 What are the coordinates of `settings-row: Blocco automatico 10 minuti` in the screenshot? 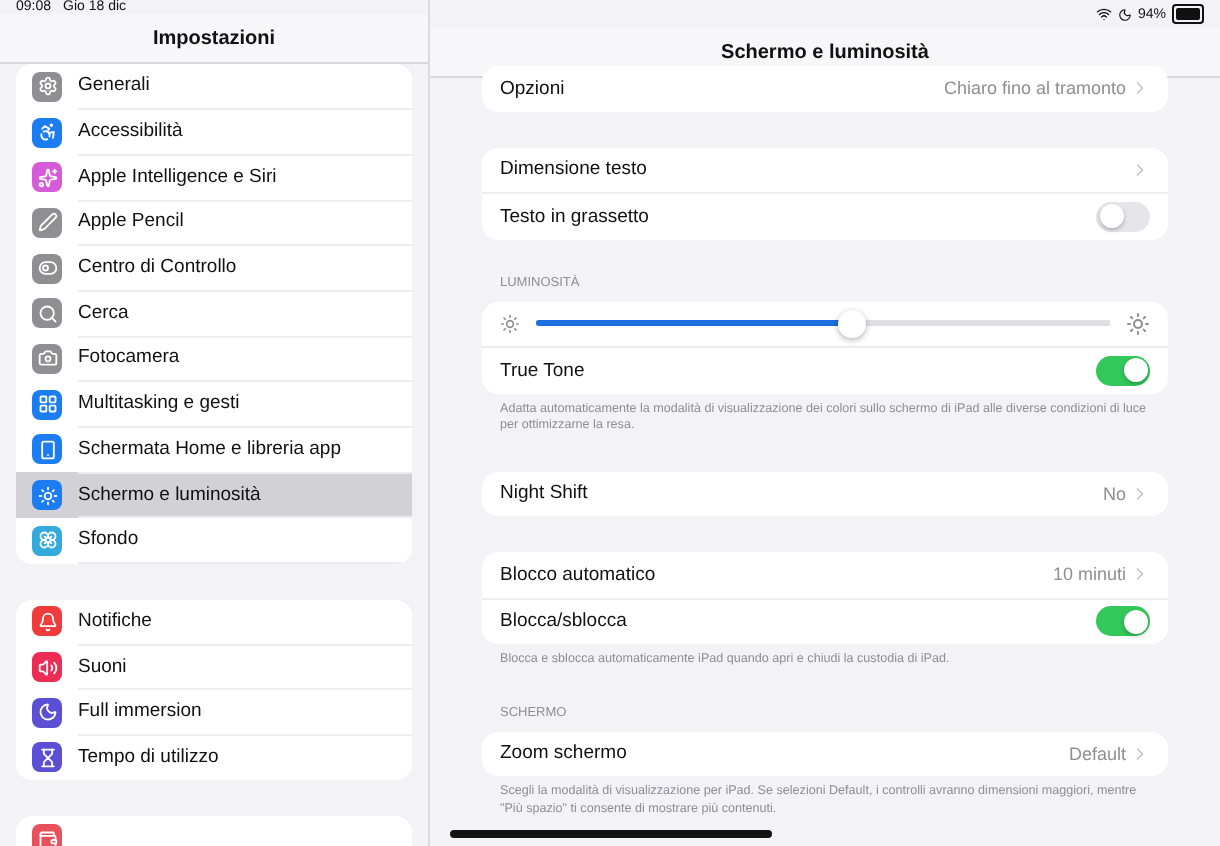 It's located at (825, 574).